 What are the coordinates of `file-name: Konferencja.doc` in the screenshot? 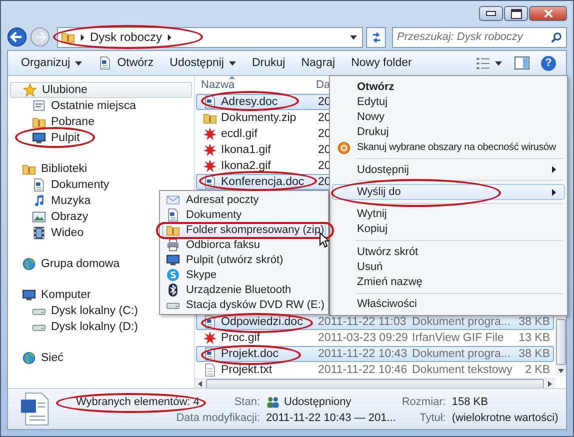 It's located at (262, 182).